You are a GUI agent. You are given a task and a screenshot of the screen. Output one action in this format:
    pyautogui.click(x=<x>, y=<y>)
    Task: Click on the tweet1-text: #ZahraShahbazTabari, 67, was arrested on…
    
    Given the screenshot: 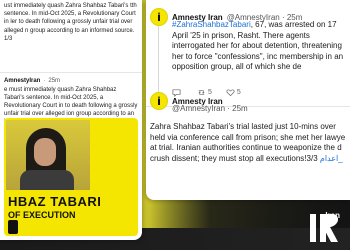 What is the action you would take?
    pyautogui.click(x=261, y=46)
    